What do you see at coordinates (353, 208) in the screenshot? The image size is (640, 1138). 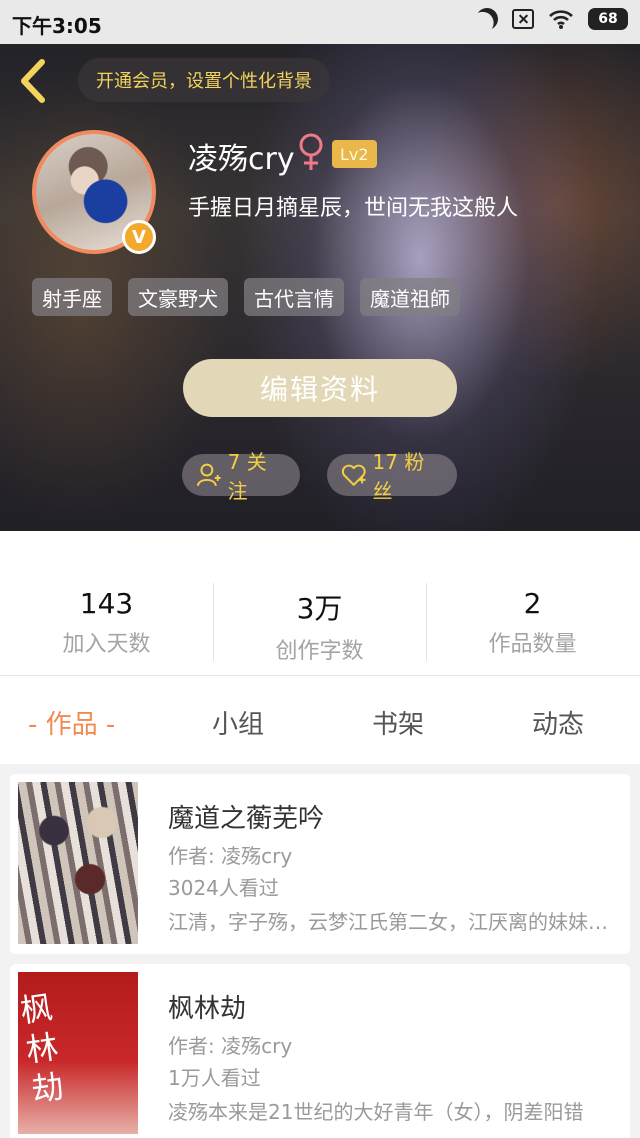 I see `profile-motto: 手握日月摘星辰，世间无我这般人` at bounding box center [353, 208].